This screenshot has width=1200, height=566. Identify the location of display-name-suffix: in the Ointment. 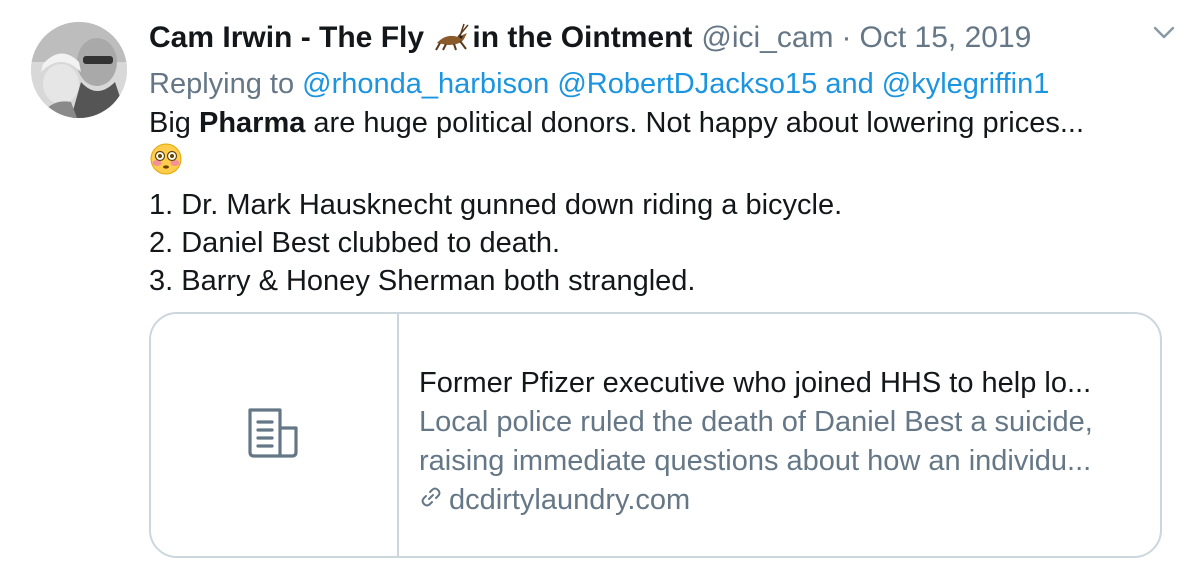
(582, 37).